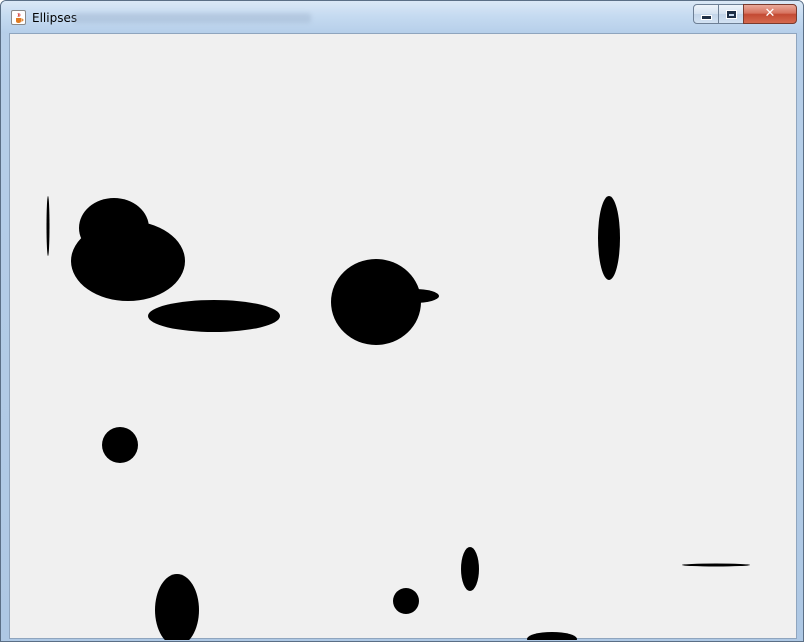 Image resolution: width=804 pixels, height=642 pixels. What do you see at coordinates (18, 17) in the screenshot?
I see `java-cup-icon` at bounding box center [18, 17].